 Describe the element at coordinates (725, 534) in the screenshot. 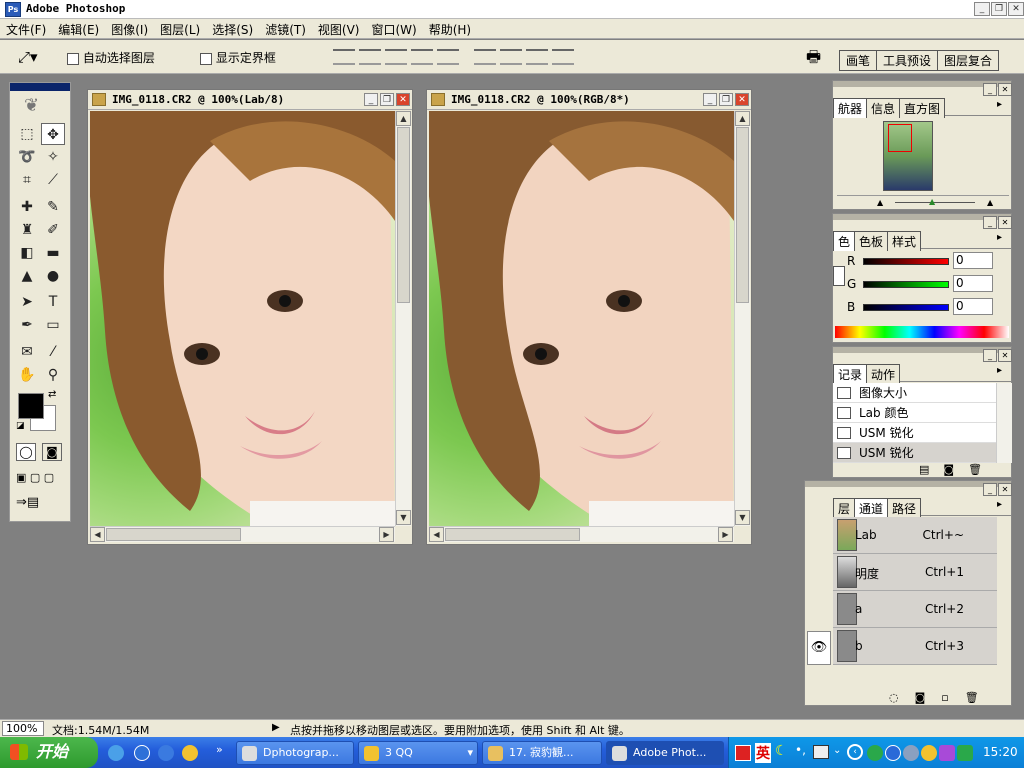

I see `scroll-right-button: ▶` at that location.